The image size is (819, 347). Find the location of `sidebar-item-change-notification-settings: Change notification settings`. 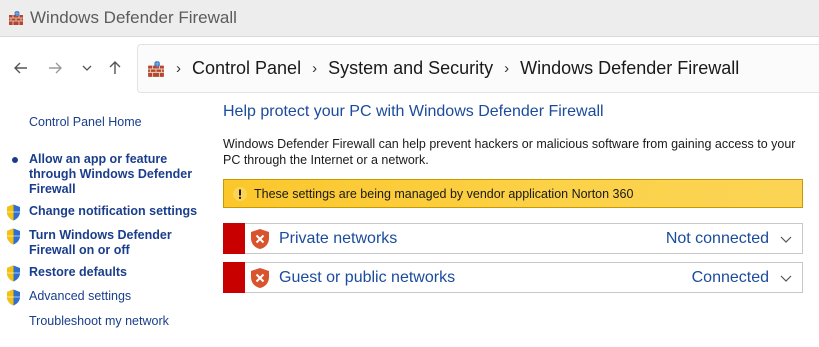

sidebar-item-change-notification-settings: Change notification settings is located at coordinates (106, 212).